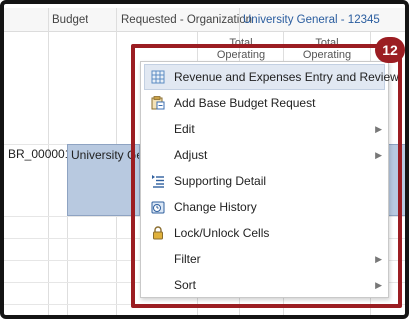 The image size is (409, 319). I want to click on selected-cell: University Gen, so click(103, 180).